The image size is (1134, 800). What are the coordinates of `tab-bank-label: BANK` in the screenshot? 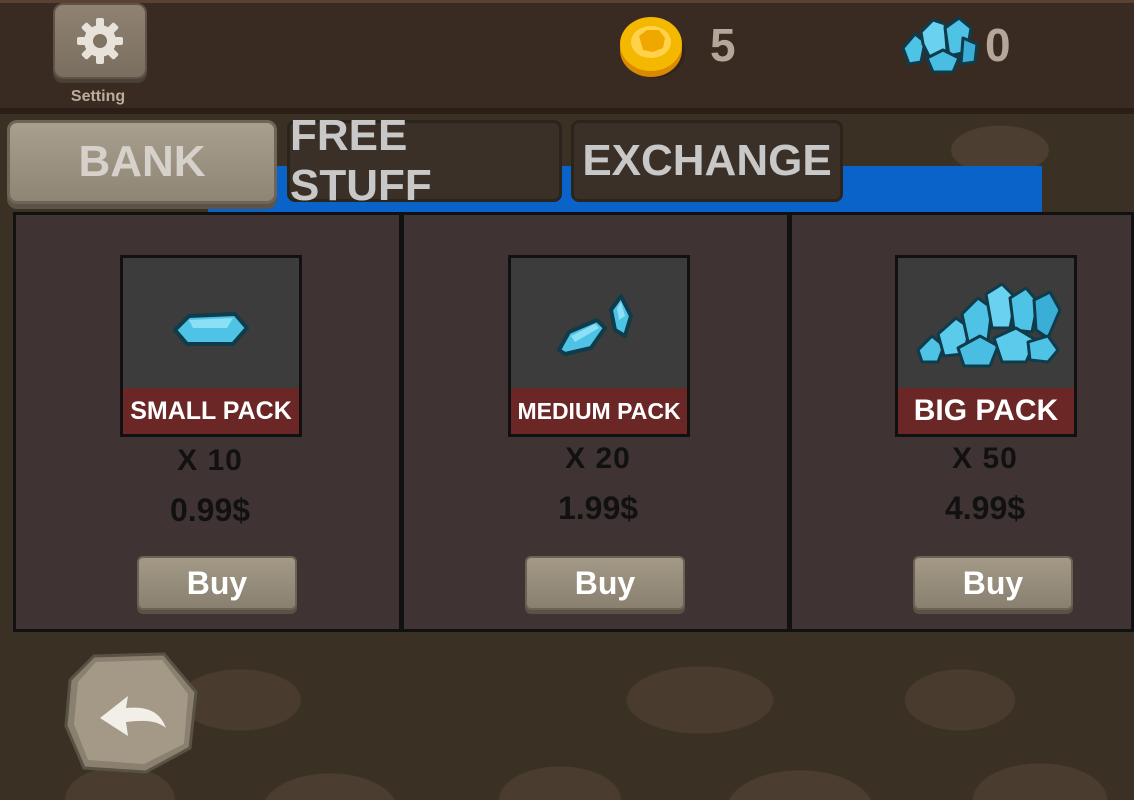 It's located at (142, 161).